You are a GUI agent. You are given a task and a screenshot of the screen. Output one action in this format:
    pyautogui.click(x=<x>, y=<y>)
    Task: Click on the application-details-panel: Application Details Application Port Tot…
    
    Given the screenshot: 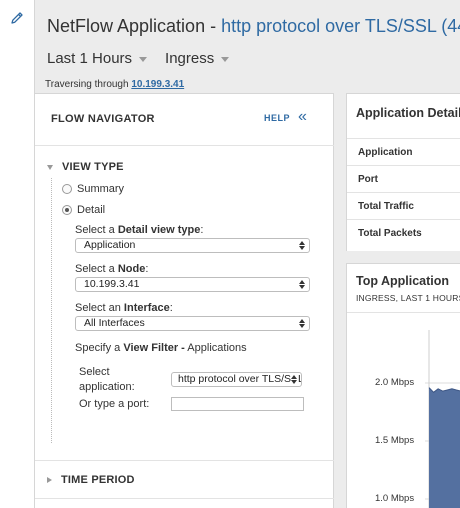 What is the action you would take?
    pyautogui.click(x=403, y=172)
    